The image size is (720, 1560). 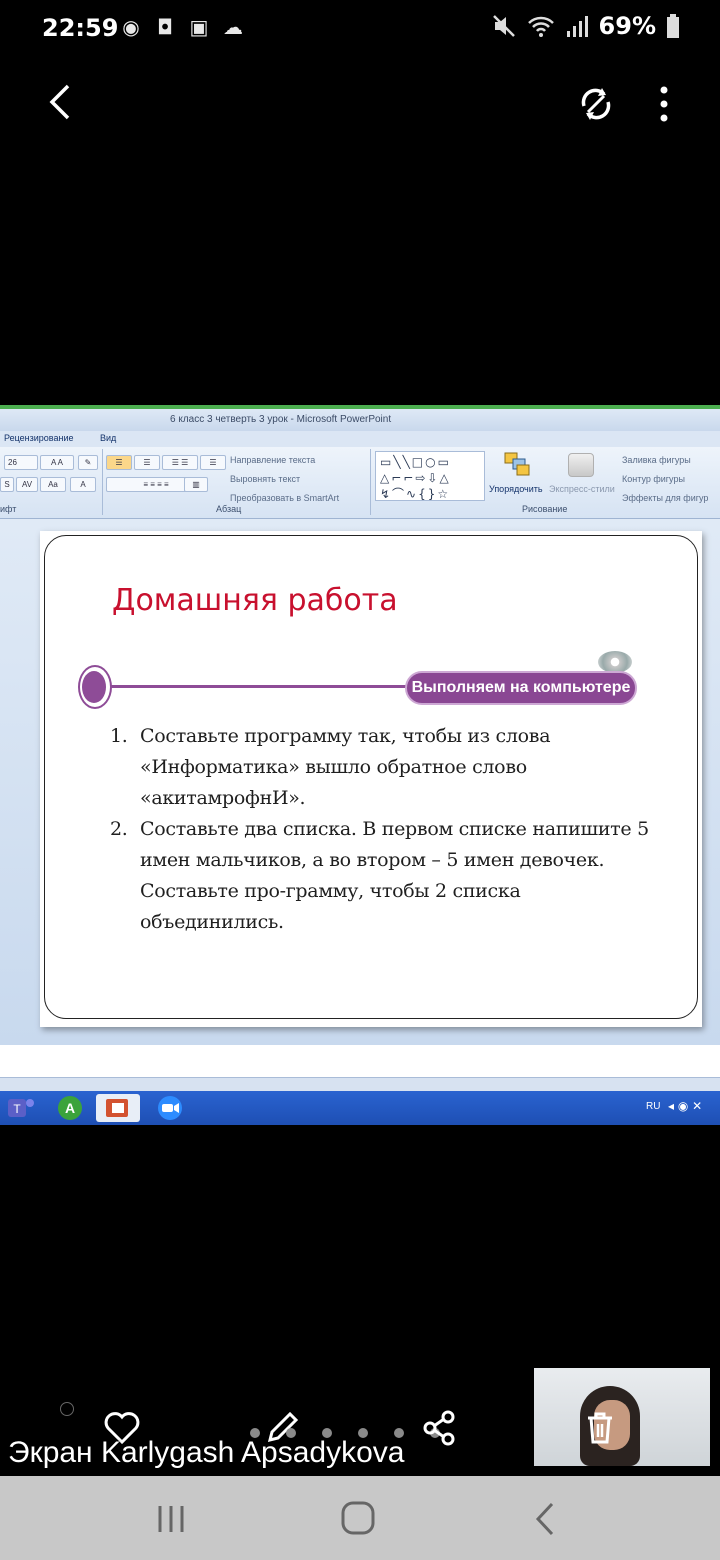 What do you see at coordinates (582, 489) in the screenshot?
I see `express-styles-button: Экспресс-стили` at bounding box center [582, 489].